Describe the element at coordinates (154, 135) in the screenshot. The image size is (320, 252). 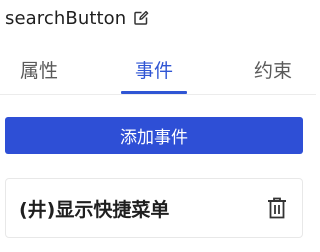
I see `add-event-button: 添加事件` at that location.